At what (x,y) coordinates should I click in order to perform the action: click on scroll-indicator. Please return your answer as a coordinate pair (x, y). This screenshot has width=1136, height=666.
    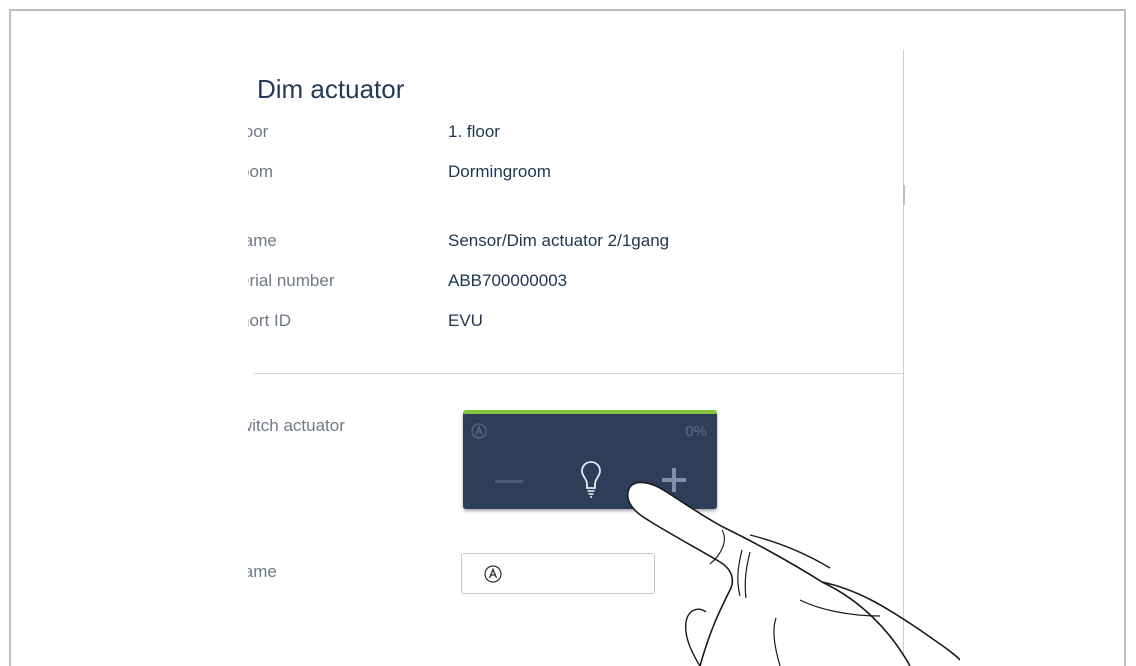
    Looking at the image, I should click on (904, 195).